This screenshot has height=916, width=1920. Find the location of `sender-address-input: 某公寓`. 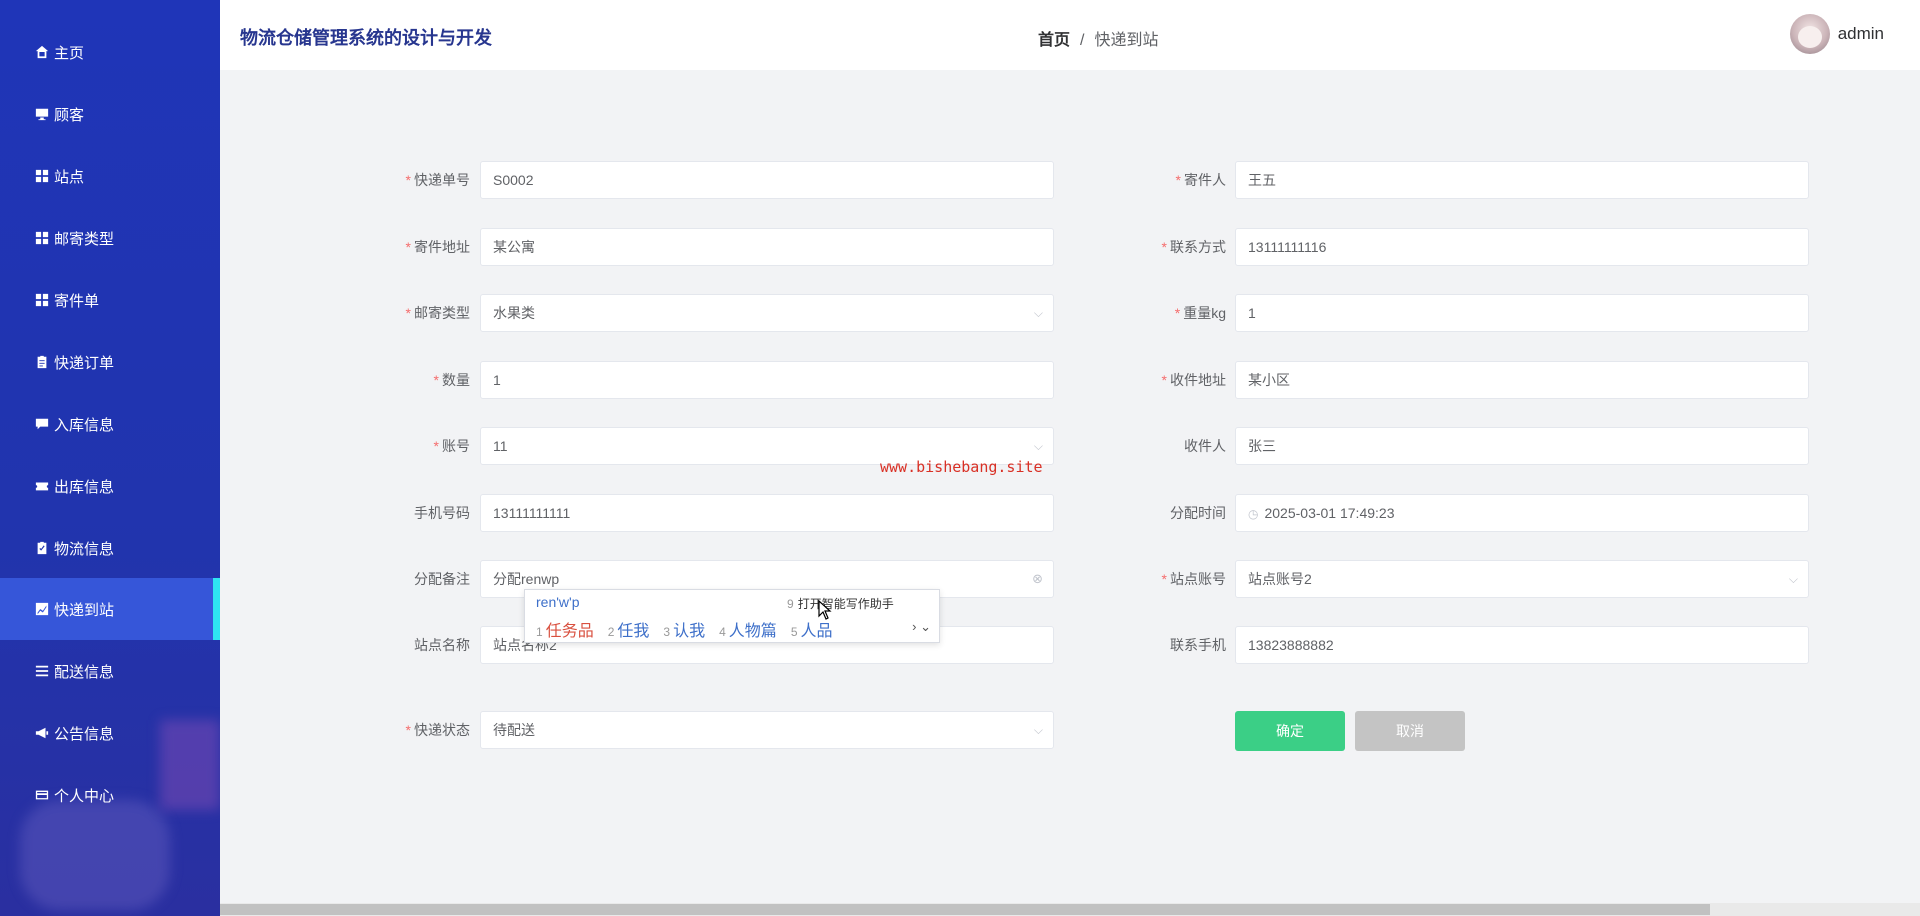

sender-address-input: 某公寓 is located at coordinates (767, 247).